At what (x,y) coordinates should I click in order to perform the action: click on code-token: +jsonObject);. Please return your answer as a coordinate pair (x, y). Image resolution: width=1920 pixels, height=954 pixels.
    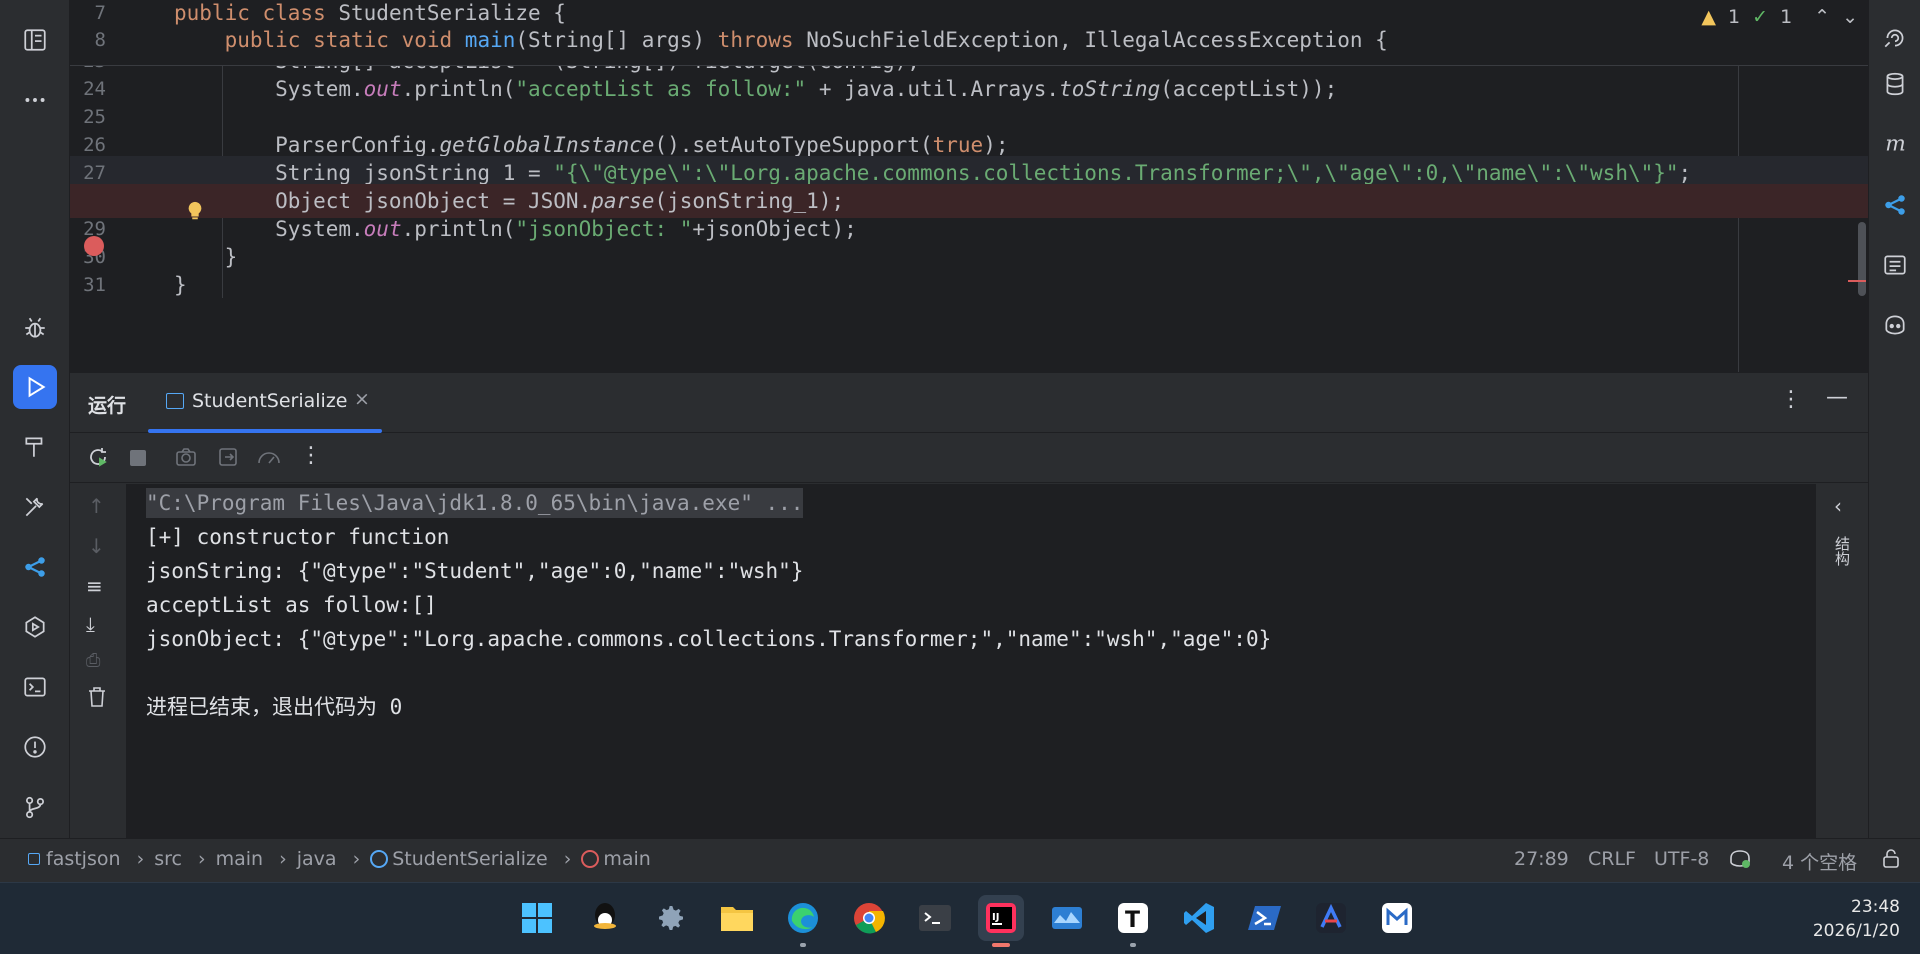
    Looking at the image, I should click on (774, 229).